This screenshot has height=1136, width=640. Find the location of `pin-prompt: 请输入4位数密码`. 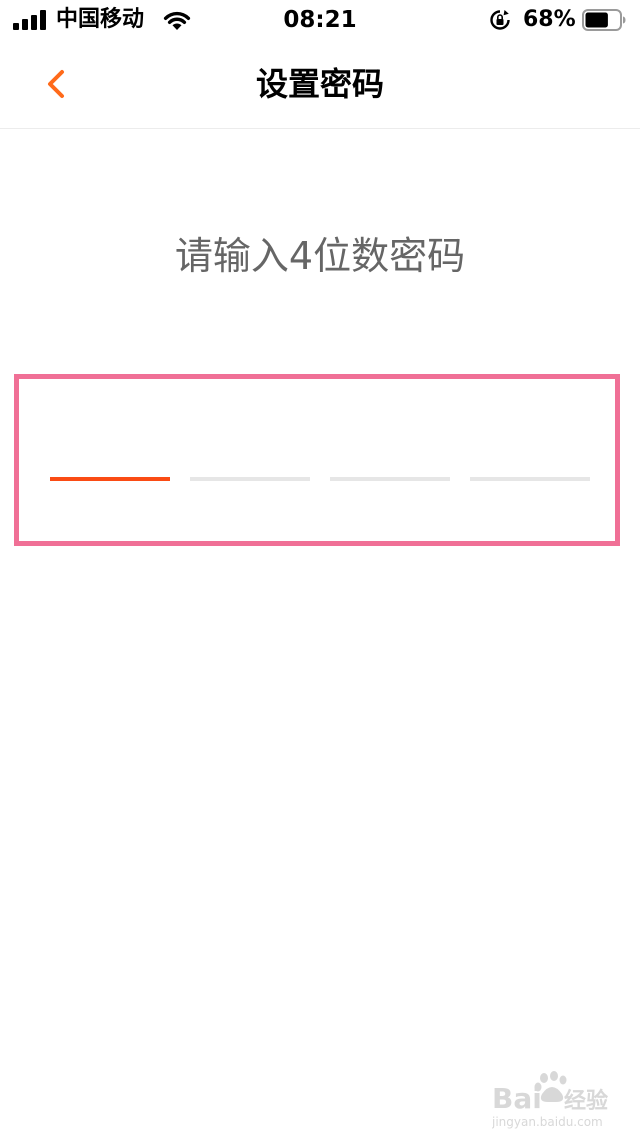

pin-prompt: 请输入4位数密码 is located at coordinates (320, 256).